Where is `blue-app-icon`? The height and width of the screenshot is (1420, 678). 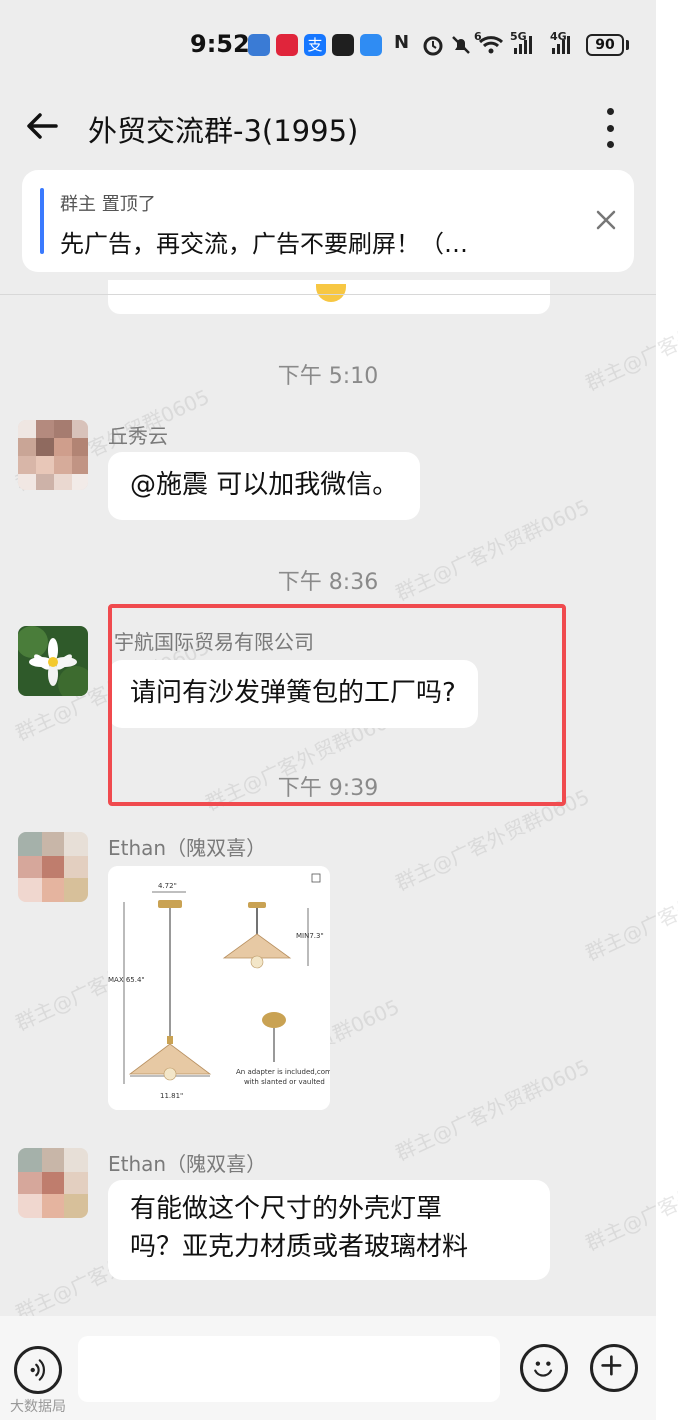 blue-app-icon is located at coordinates (259, 45).